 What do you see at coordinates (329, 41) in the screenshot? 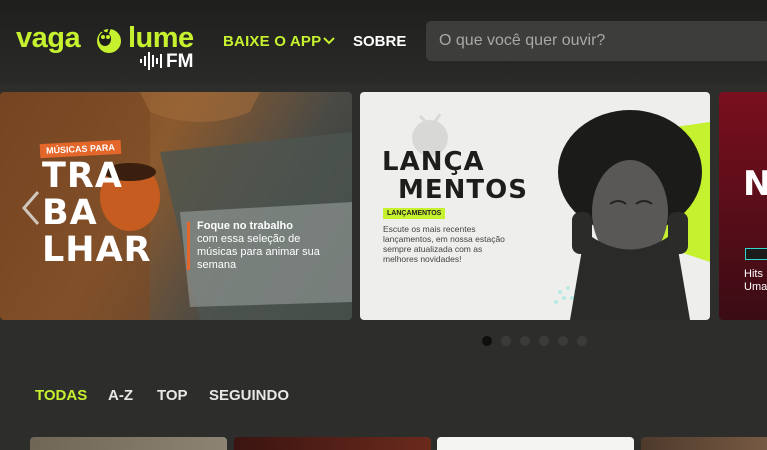
I see `chevron-down-icon` at bounding box center [329, 41].